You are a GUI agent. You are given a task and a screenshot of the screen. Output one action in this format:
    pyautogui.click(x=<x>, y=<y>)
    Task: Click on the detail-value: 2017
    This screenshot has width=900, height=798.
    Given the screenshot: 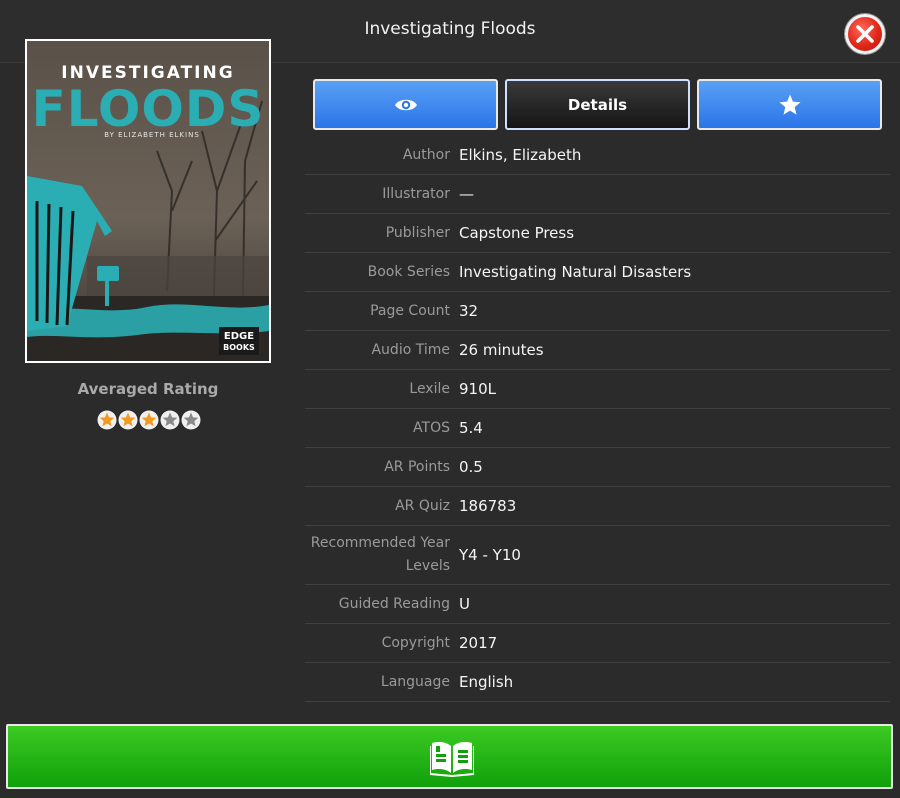 What is the action you would take?
    pyautogui.click(x=478, y=643)
    